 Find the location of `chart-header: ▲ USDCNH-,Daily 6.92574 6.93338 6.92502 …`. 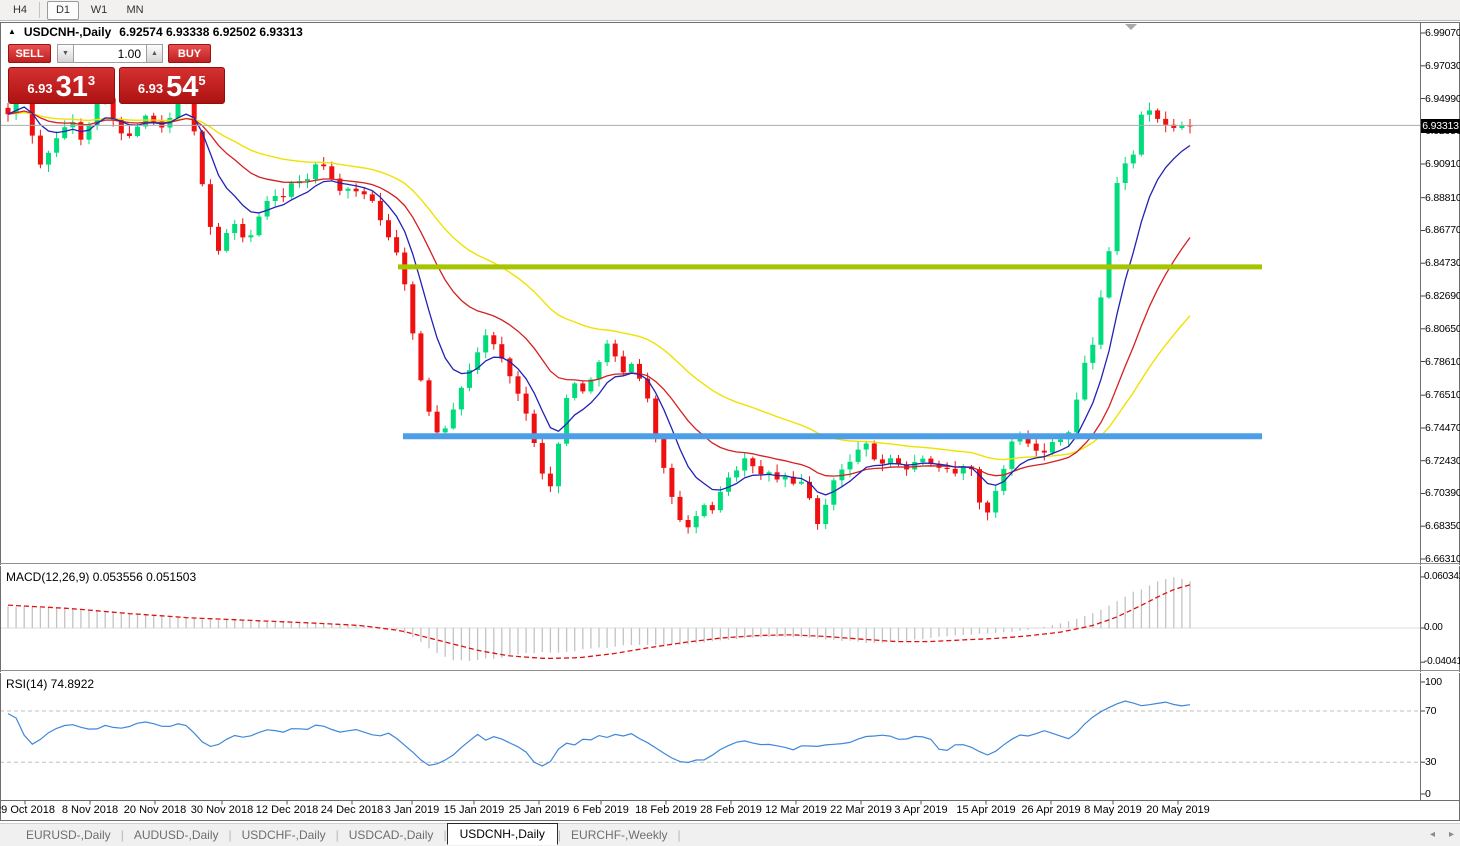

chart-header: ▲ USDCNH-,Daily 6.92574 6.93338 6.92502 … is located at coordinates (155, 32).